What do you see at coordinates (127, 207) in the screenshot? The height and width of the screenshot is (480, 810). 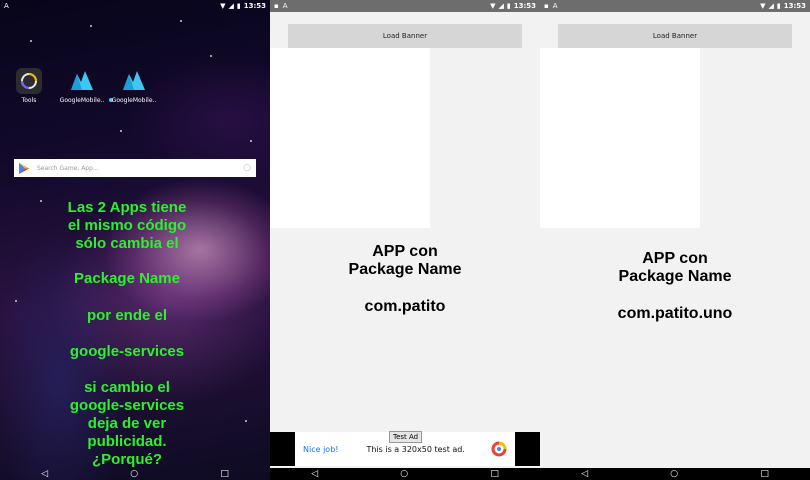 I see `message-line: Las 2 Apps tiene` at bounding box center [127, 207].